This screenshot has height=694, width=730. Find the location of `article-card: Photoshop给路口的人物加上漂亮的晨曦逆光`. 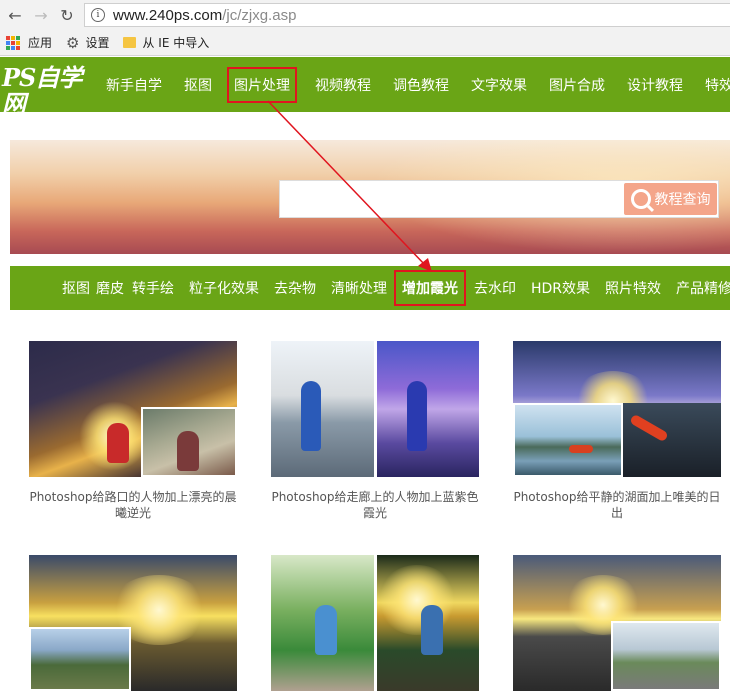

article-card: Photoshop给路口的人物加上漂亮的晨曦逆光 is located at coordinates (135, 431).